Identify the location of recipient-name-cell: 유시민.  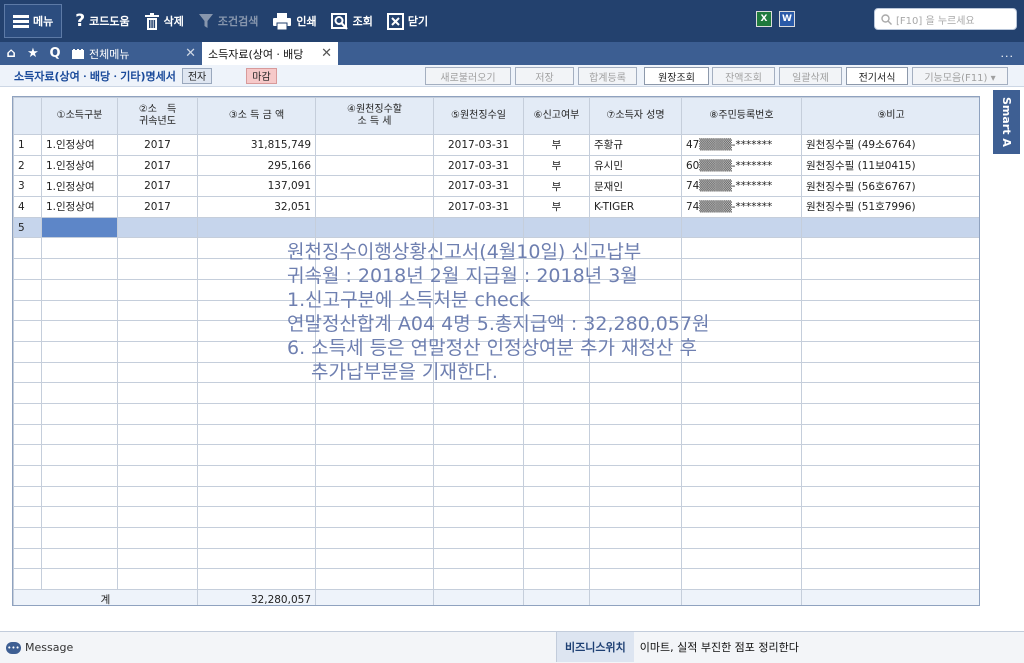
(635, 165).